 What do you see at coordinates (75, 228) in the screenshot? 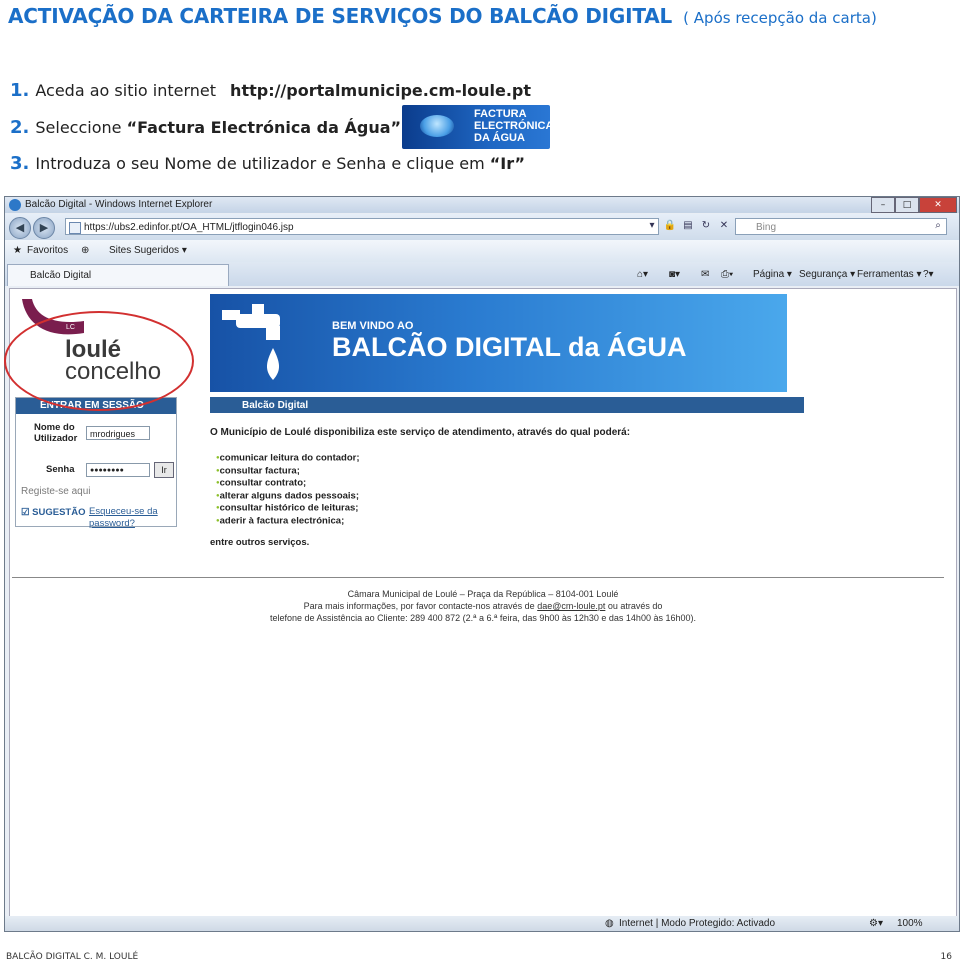
I see `page-icon` at bounding box center [75, 228].